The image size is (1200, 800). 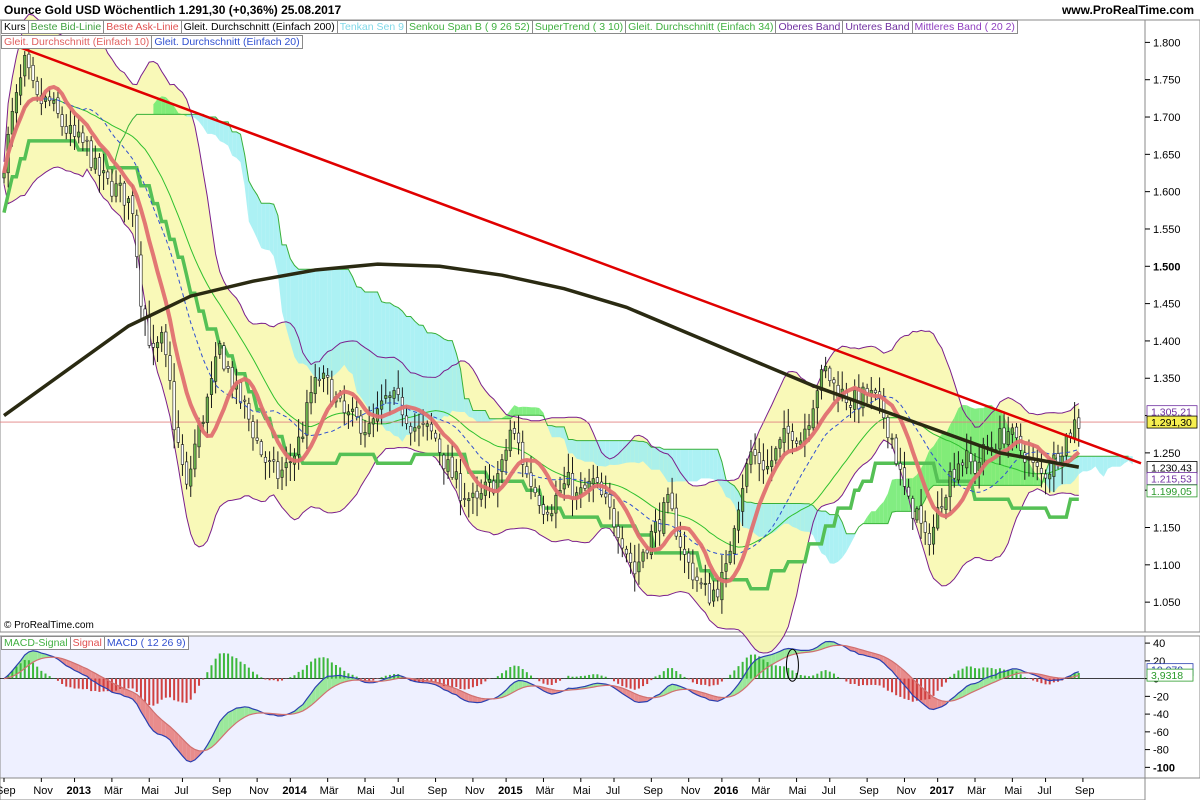 I want to click on price-tick-label: 1.550, so click(x=1167, y=230).